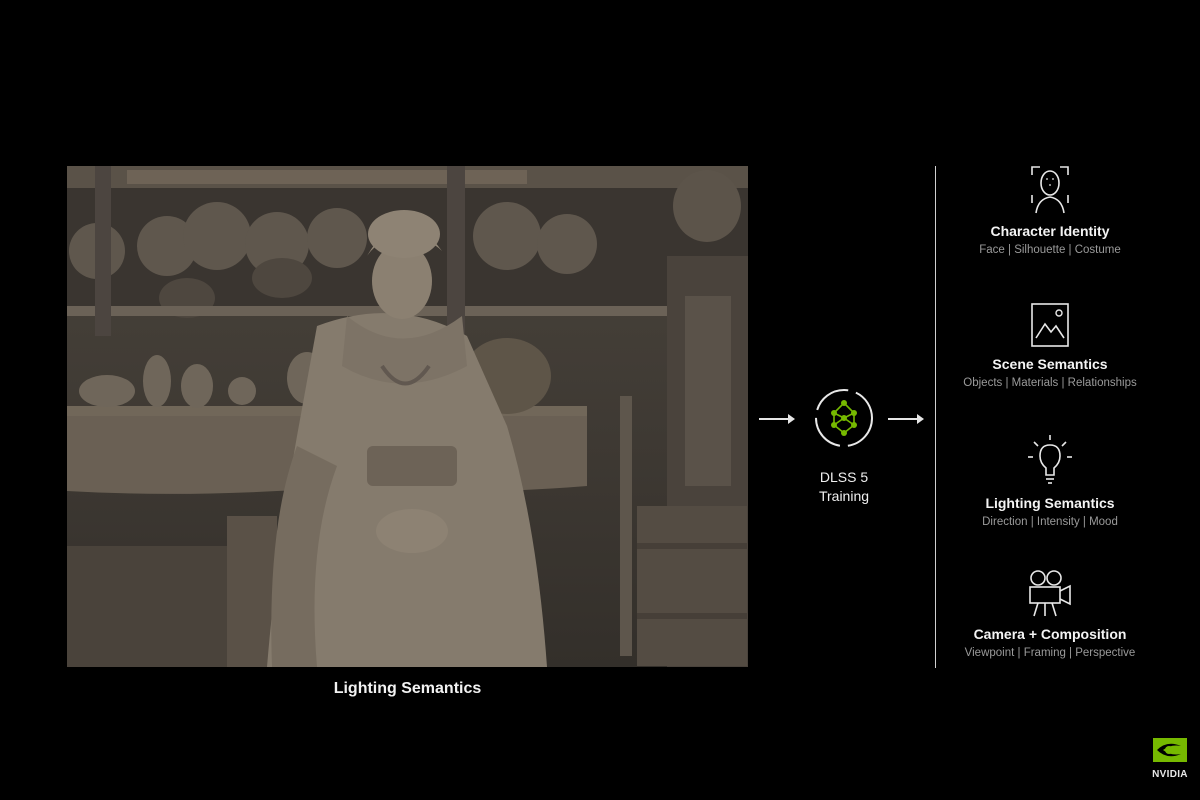 This screenshot has height=800, width=1200. What do you see at coordinates (1050, 383) in the screenshot?
I see `semantic-subtitle: Objects | Materials | Relationships` at bounding box center [1050, 383].